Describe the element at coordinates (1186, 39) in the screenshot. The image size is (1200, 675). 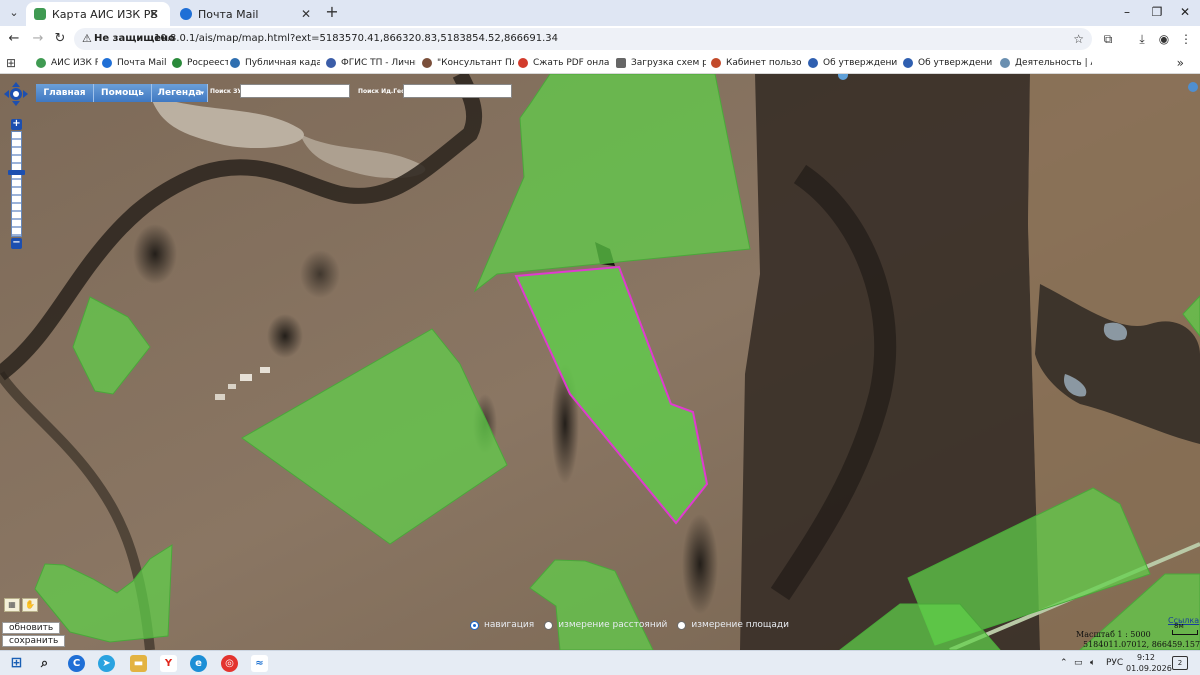
I see `menu-kebab-icon: ⋮` at that location.